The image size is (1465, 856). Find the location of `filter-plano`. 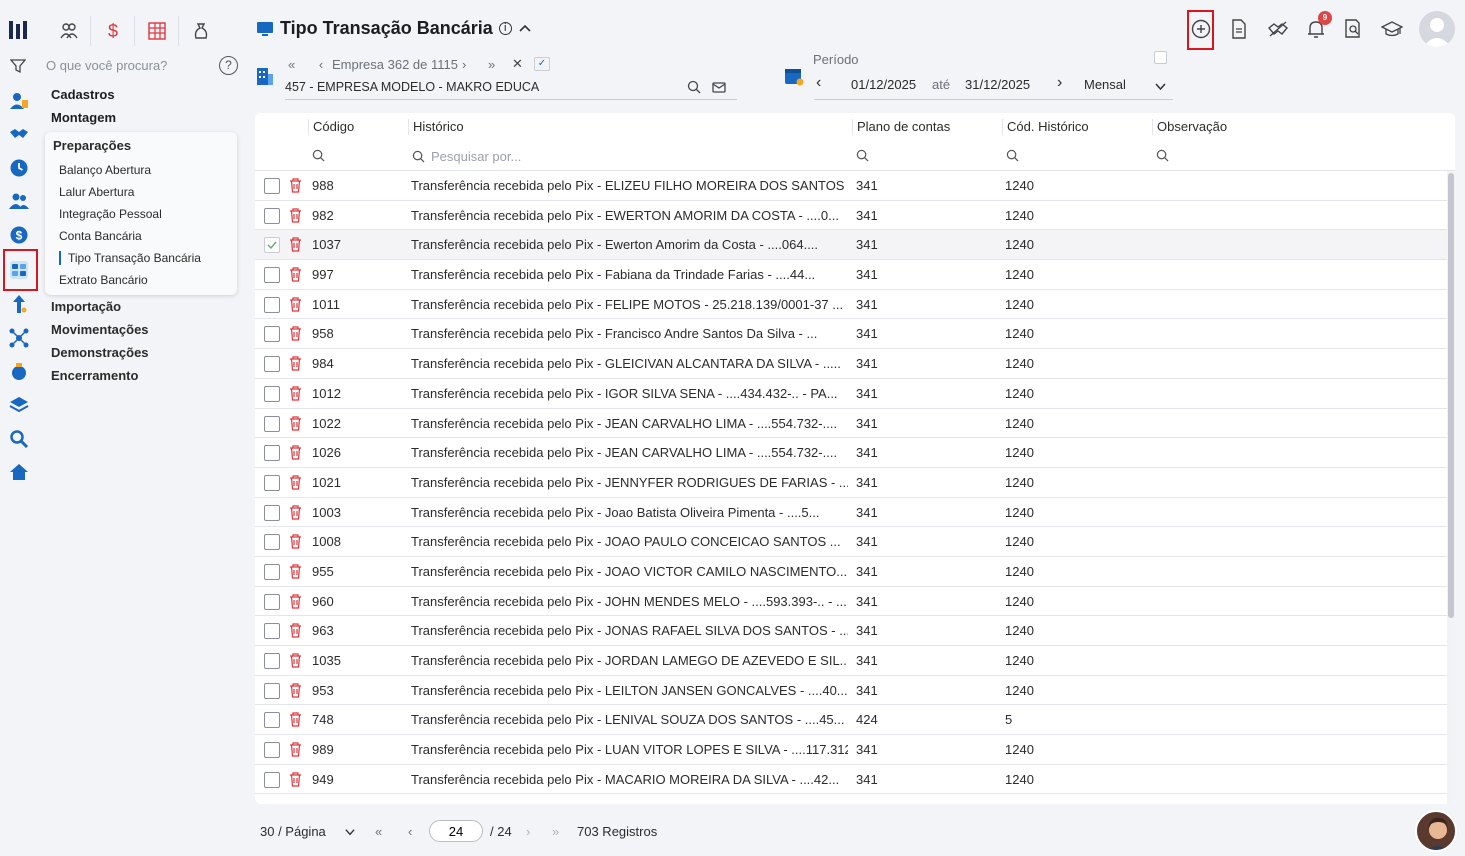

filter-plano is located at coordinates (862, 155).